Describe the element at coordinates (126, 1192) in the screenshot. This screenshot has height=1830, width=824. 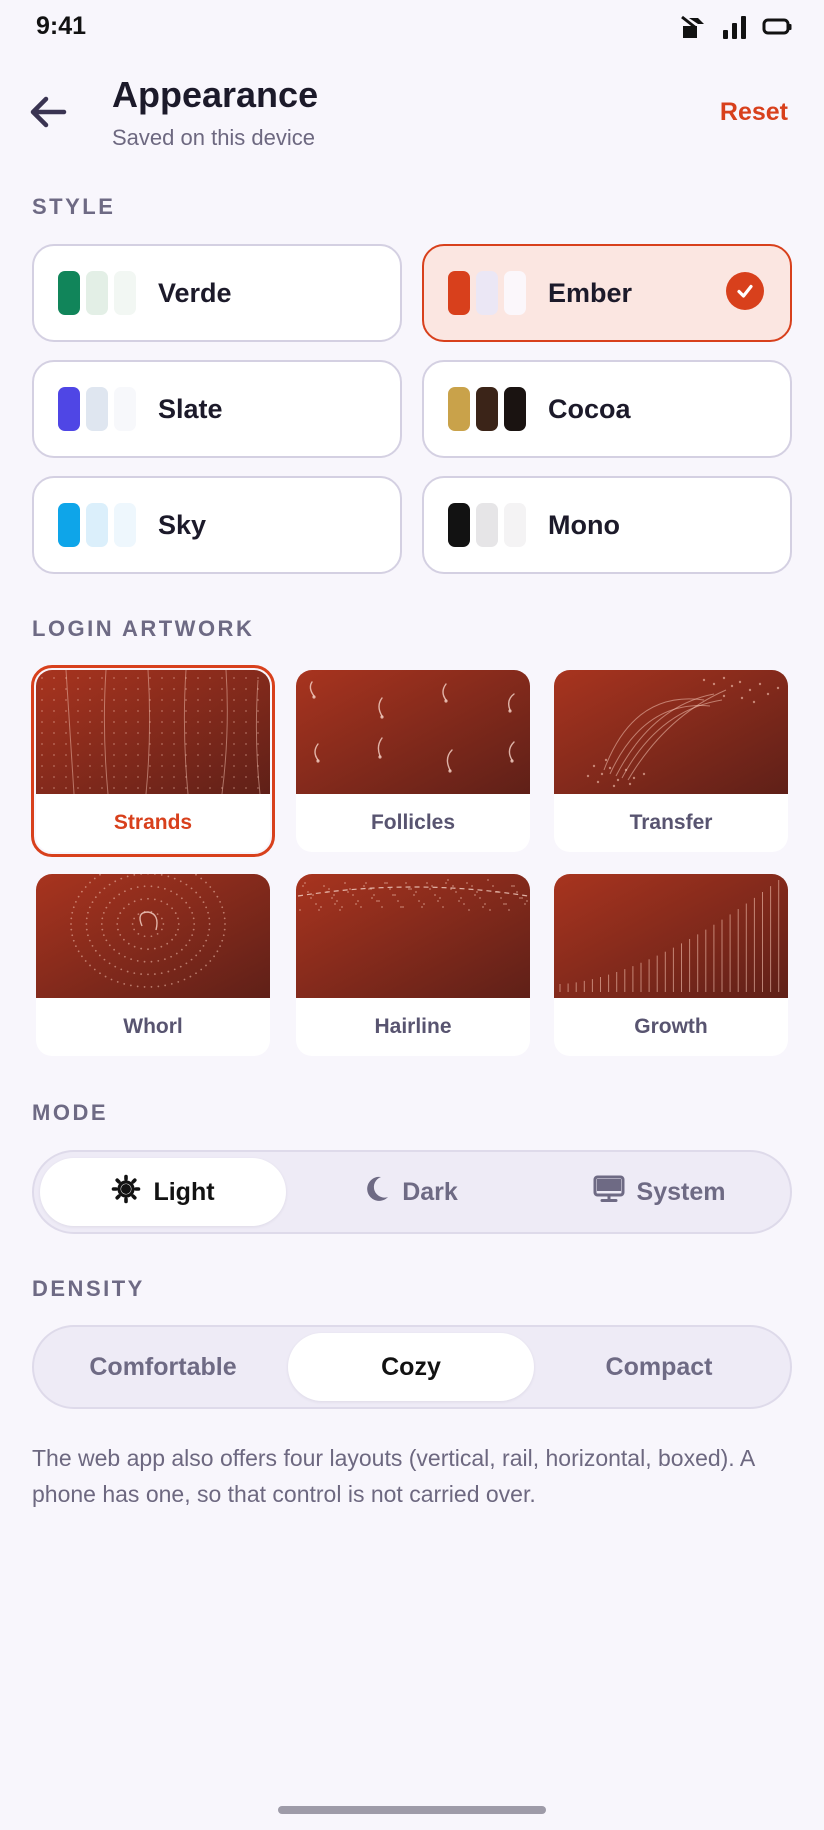
I see `sun-icon` at that location.